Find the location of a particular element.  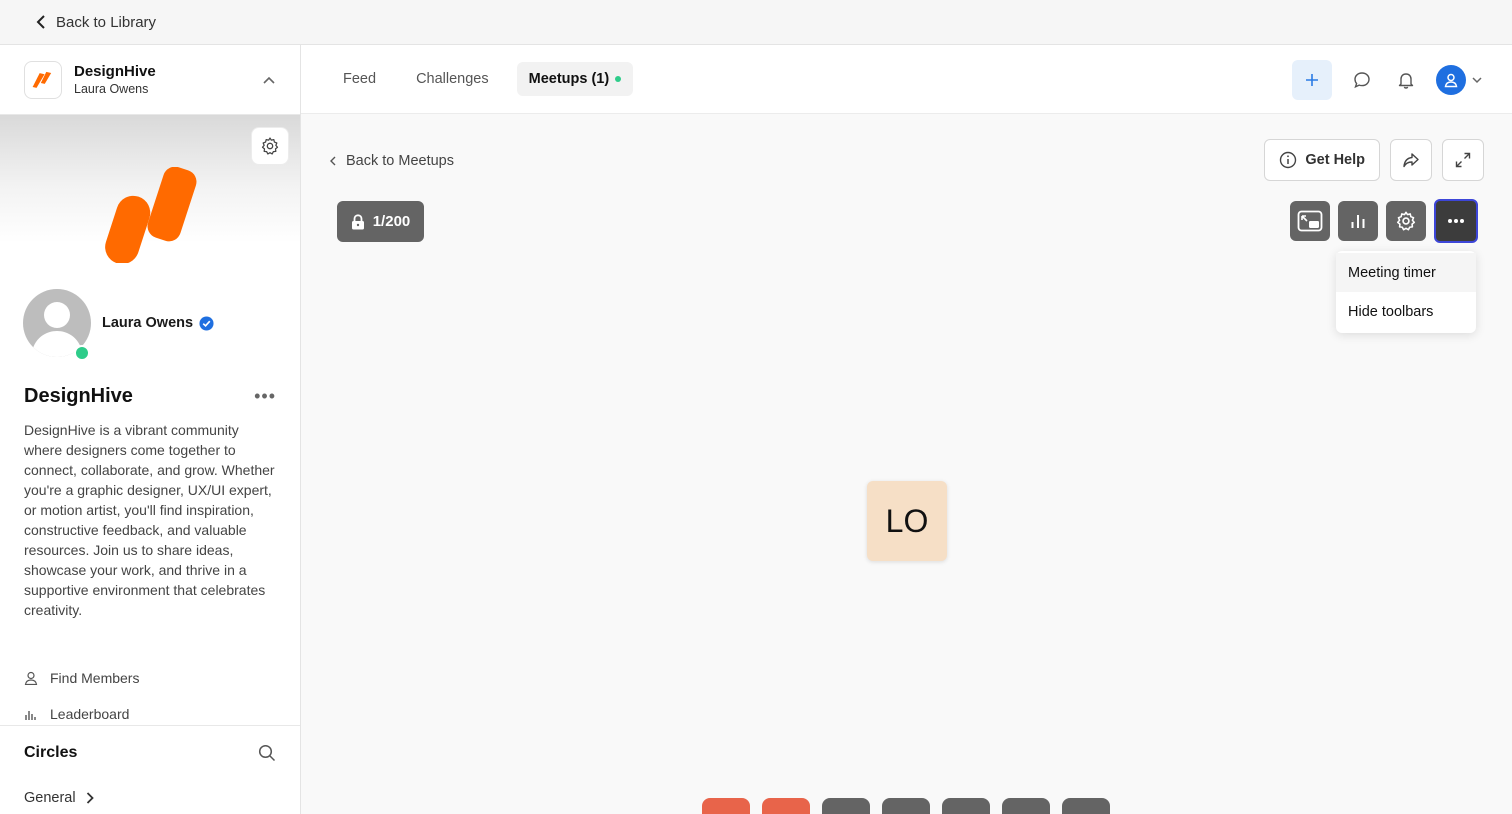

more-options-icon: ••• is located at coordinates (265, 396).